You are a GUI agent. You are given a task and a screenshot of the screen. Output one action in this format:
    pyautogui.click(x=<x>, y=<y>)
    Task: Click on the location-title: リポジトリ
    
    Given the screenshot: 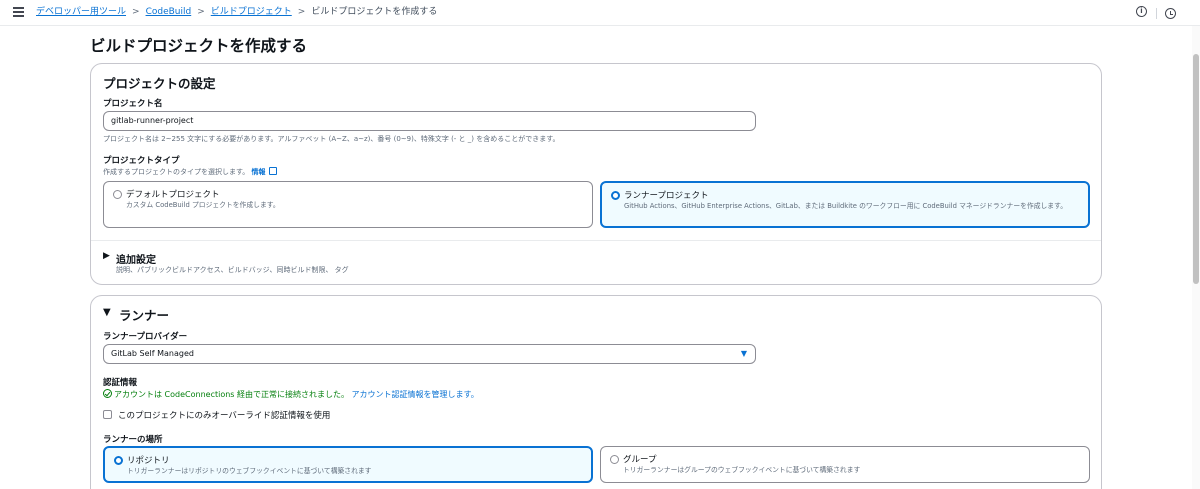 What is the action you would take?
    pyautogui.click(x=148, y=461)
    